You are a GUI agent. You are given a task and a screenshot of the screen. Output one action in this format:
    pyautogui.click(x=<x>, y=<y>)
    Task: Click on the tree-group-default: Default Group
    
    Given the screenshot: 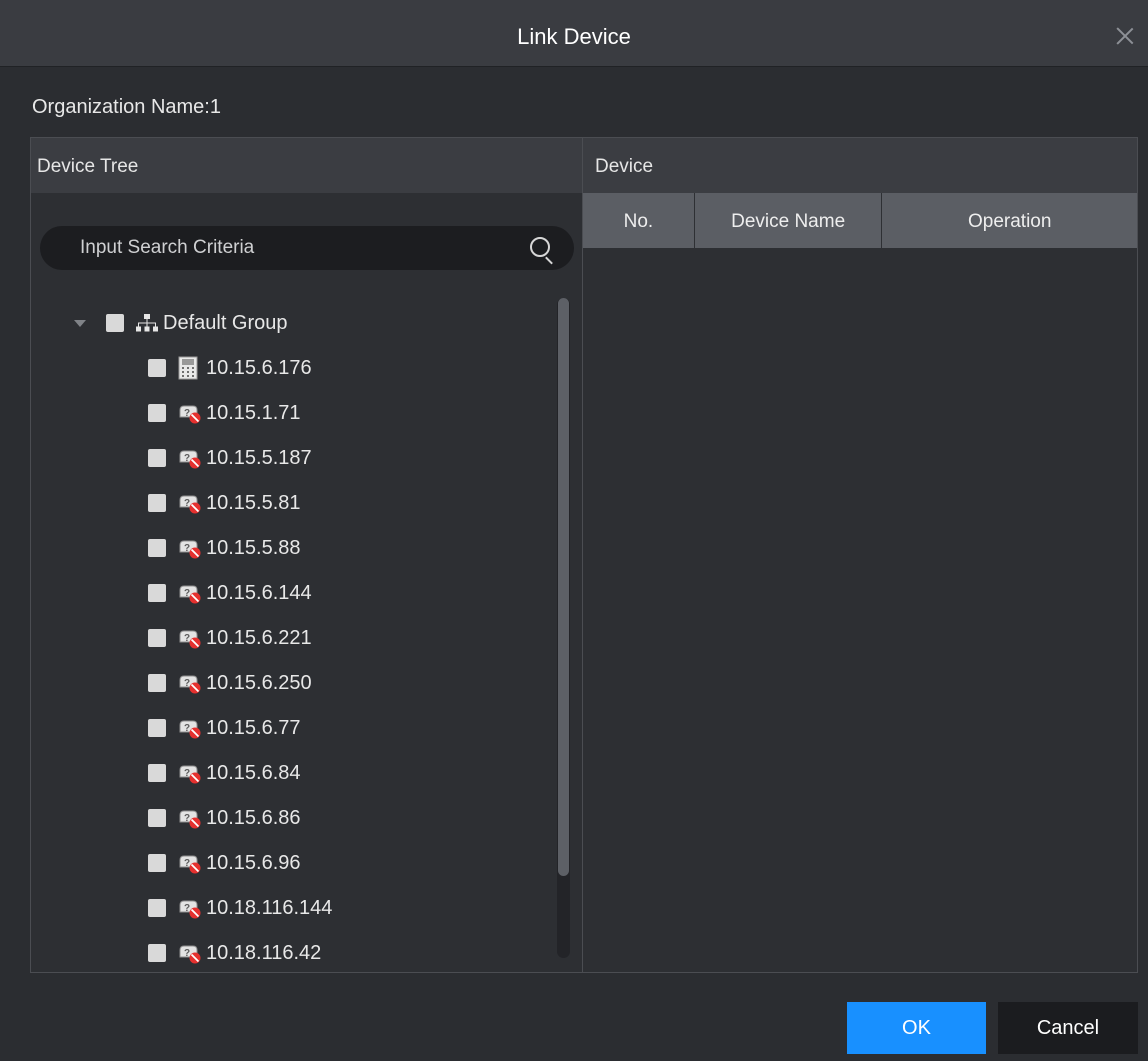 What is the action you would take?
    pyautogui.click(x=181, y=323)
    